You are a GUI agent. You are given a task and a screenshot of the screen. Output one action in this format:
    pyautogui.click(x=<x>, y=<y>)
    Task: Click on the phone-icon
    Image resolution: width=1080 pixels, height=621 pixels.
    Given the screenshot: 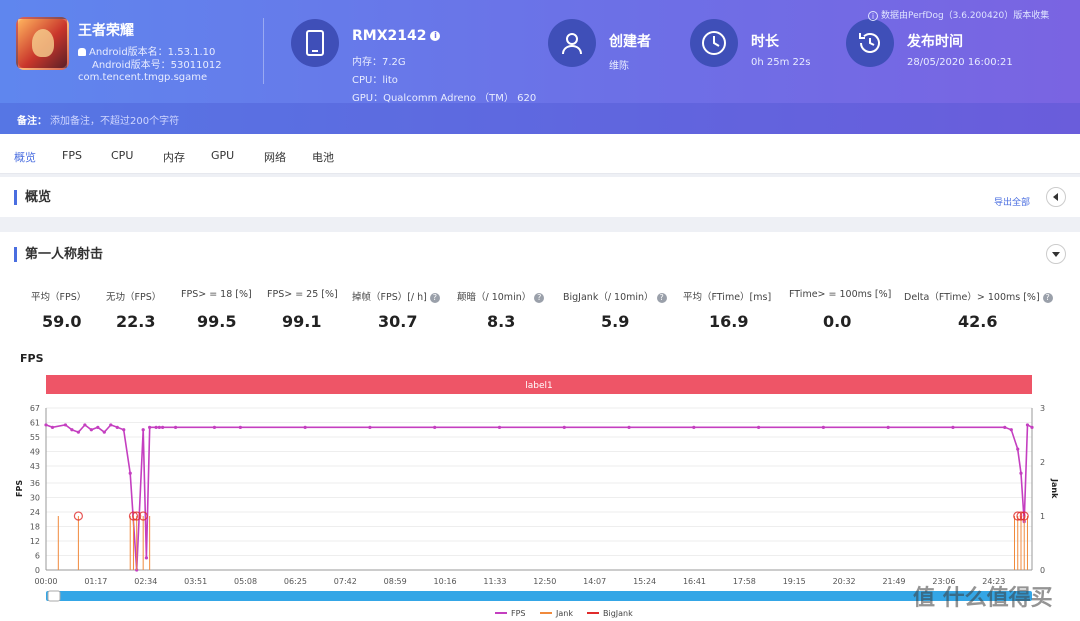 What is the action you would take?
    pyautogui.click(x=315, y=43)
    